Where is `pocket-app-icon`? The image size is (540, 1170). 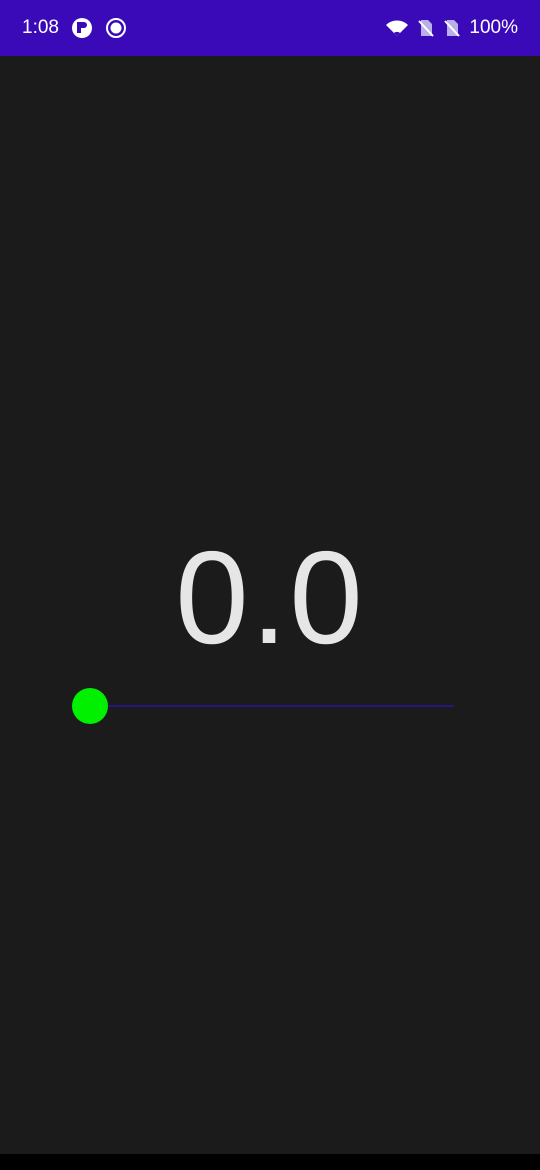
pocket-app-icon is located at coordinates (82, 28).